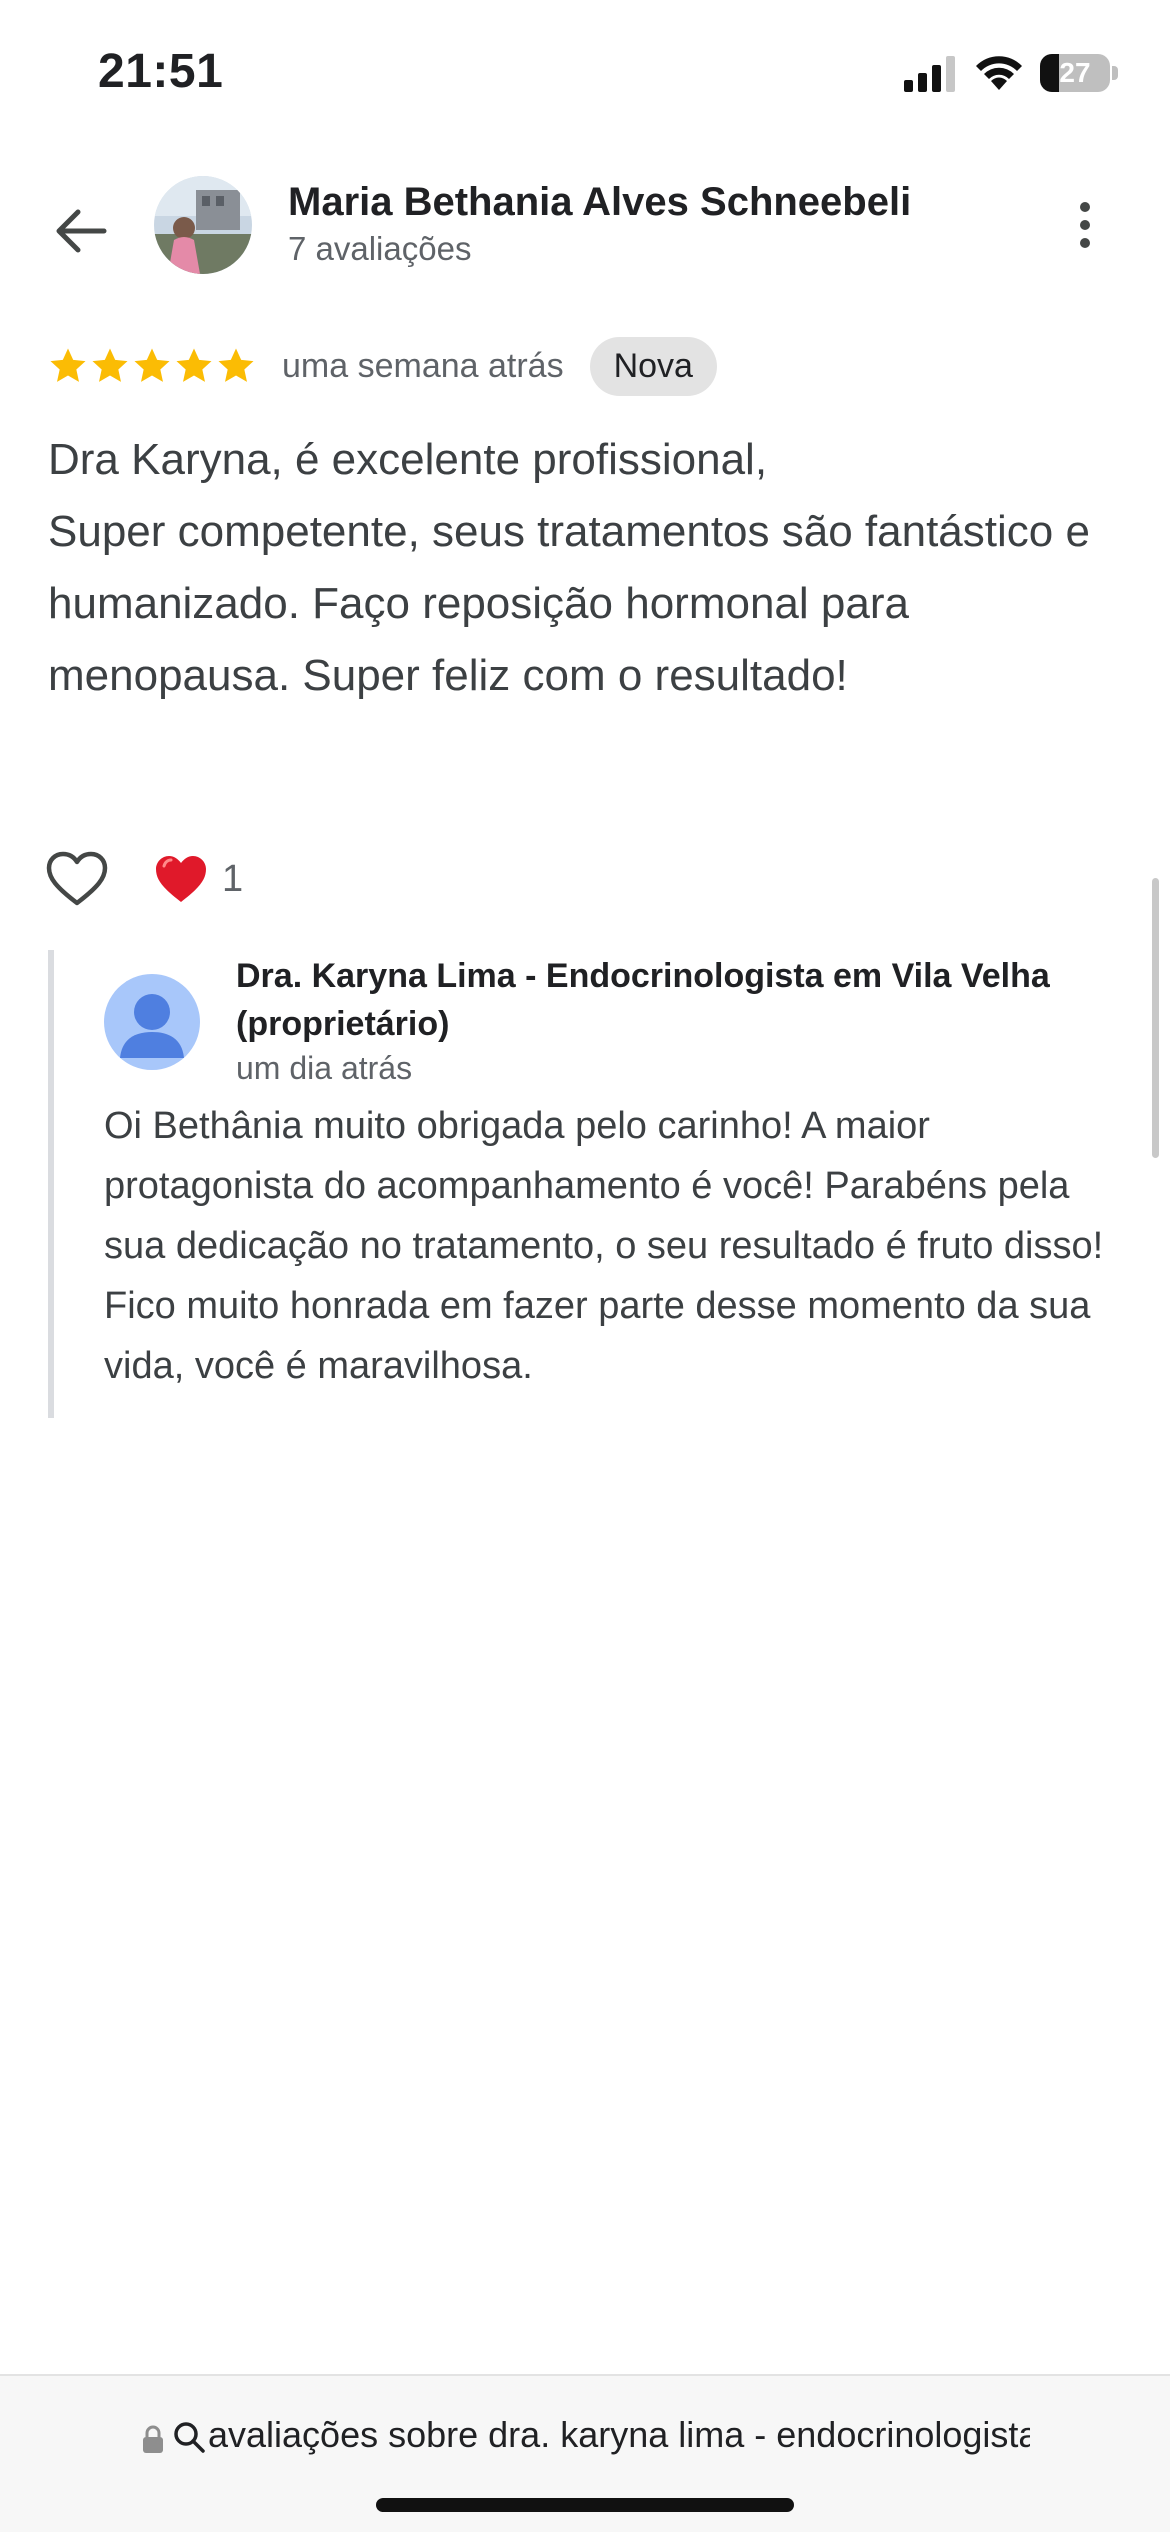 The image size is (1170, 2532). What do you see at coordinates (999, 73) in the screenshot?
I see `wifi-icon` at bounding box center [999, 73].